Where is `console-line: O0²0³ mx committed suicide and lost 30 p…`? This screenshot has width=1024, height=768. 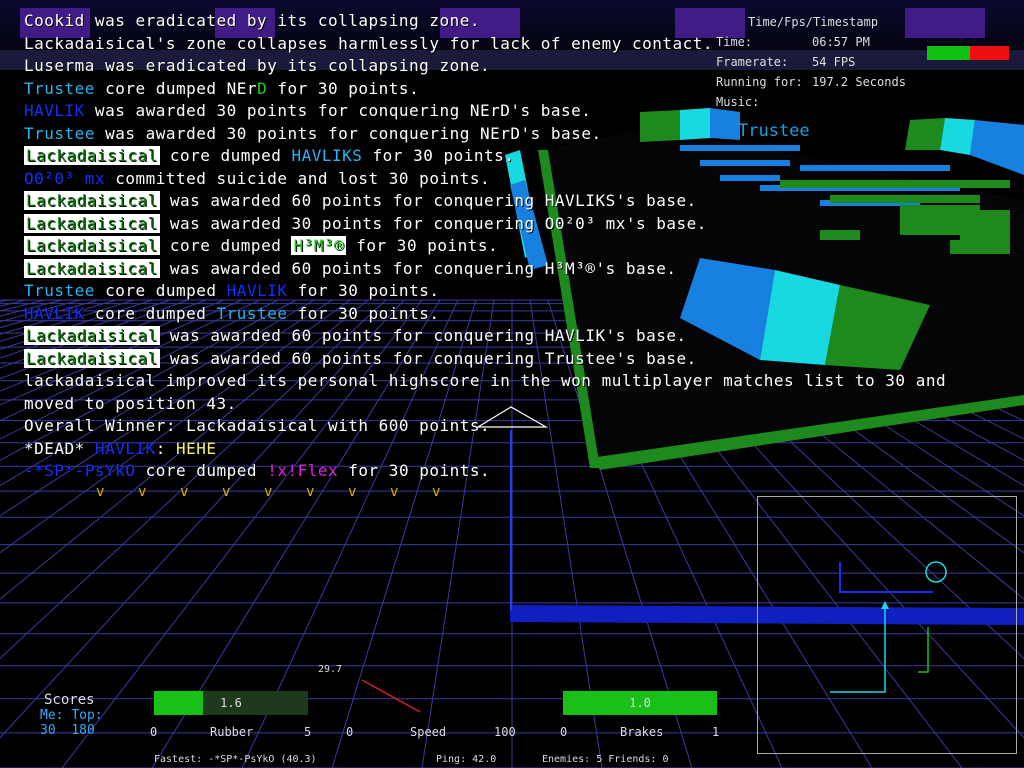 console-line: O0²0³ mx committed suicide and lost 30 p… is located at coordinates (519, 179).